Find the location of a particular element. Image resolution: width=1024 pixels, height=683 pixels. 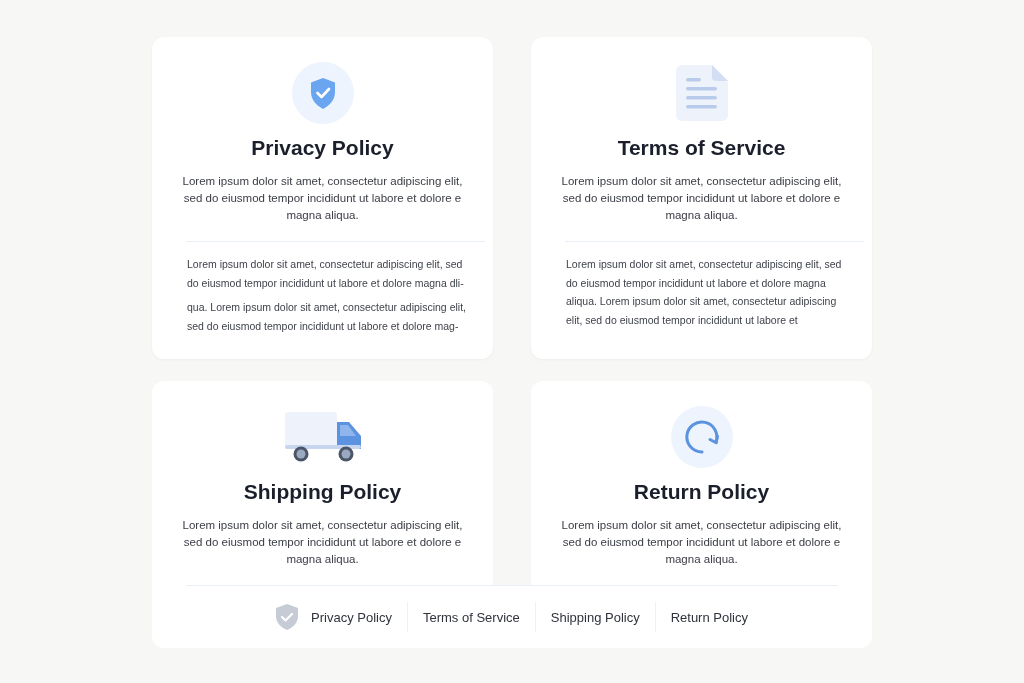

footer-link: Return Policy is located at coordinates (709, 617).